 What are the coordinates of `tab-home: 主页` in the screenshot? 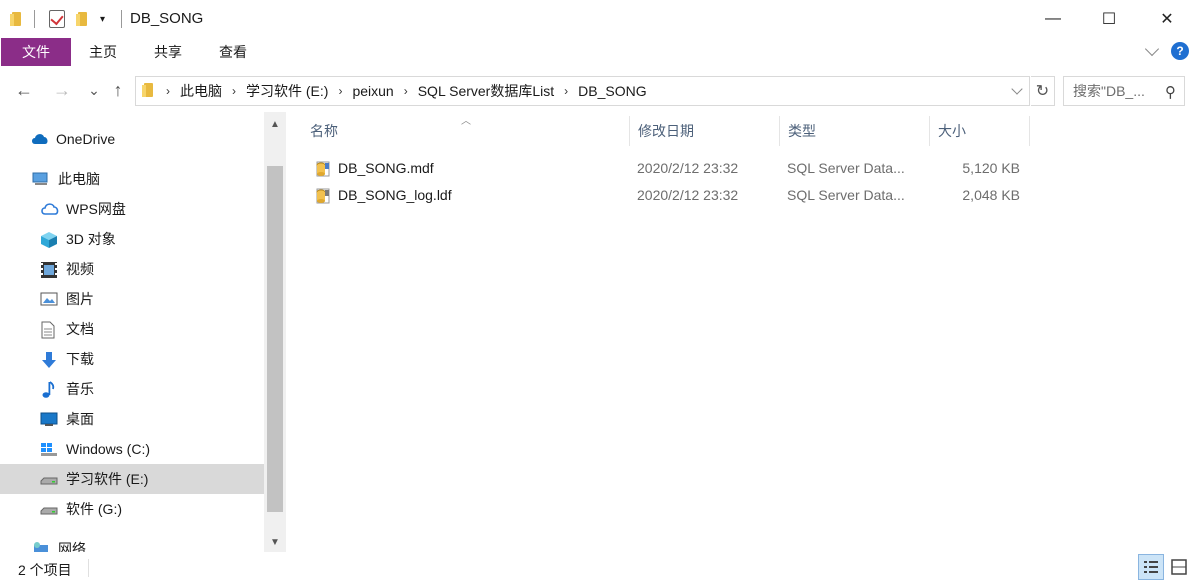 It's located at (103, 52).